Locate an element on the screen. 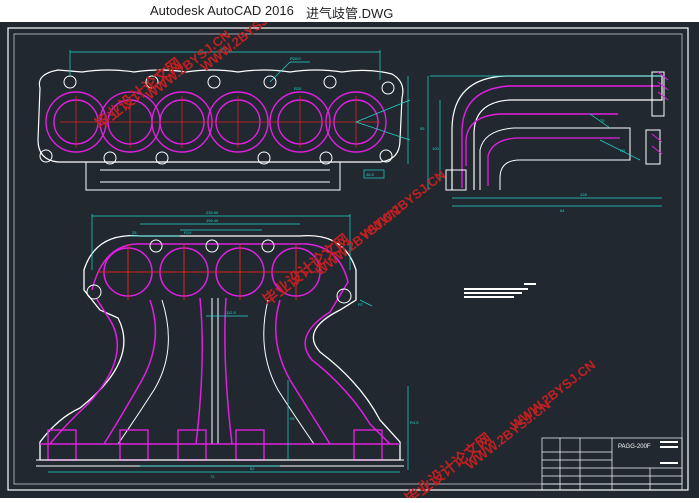 Image resolution: width=699 pixels, height=503 pixels. app-title: Autodesk AutoCAD 2016 is located at coordinates (222, 10).